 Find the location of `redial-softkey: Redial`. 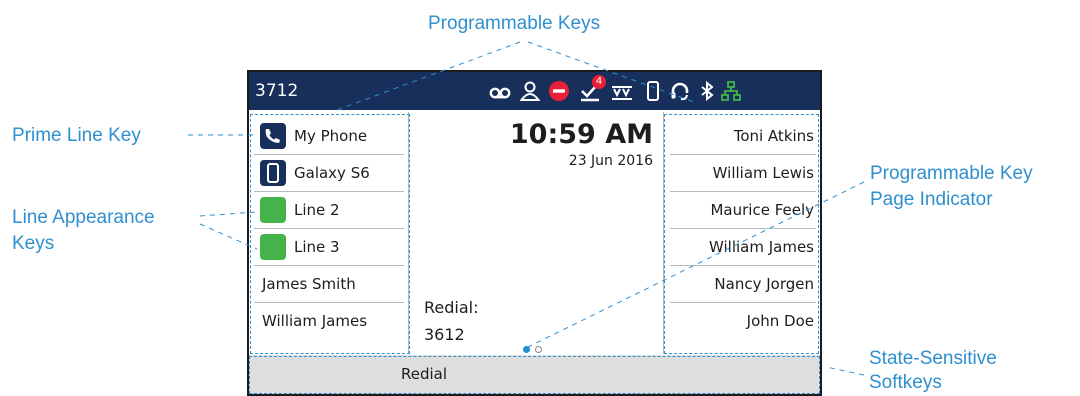

redial-softkey: Redial is located at coordinates (424, 374).